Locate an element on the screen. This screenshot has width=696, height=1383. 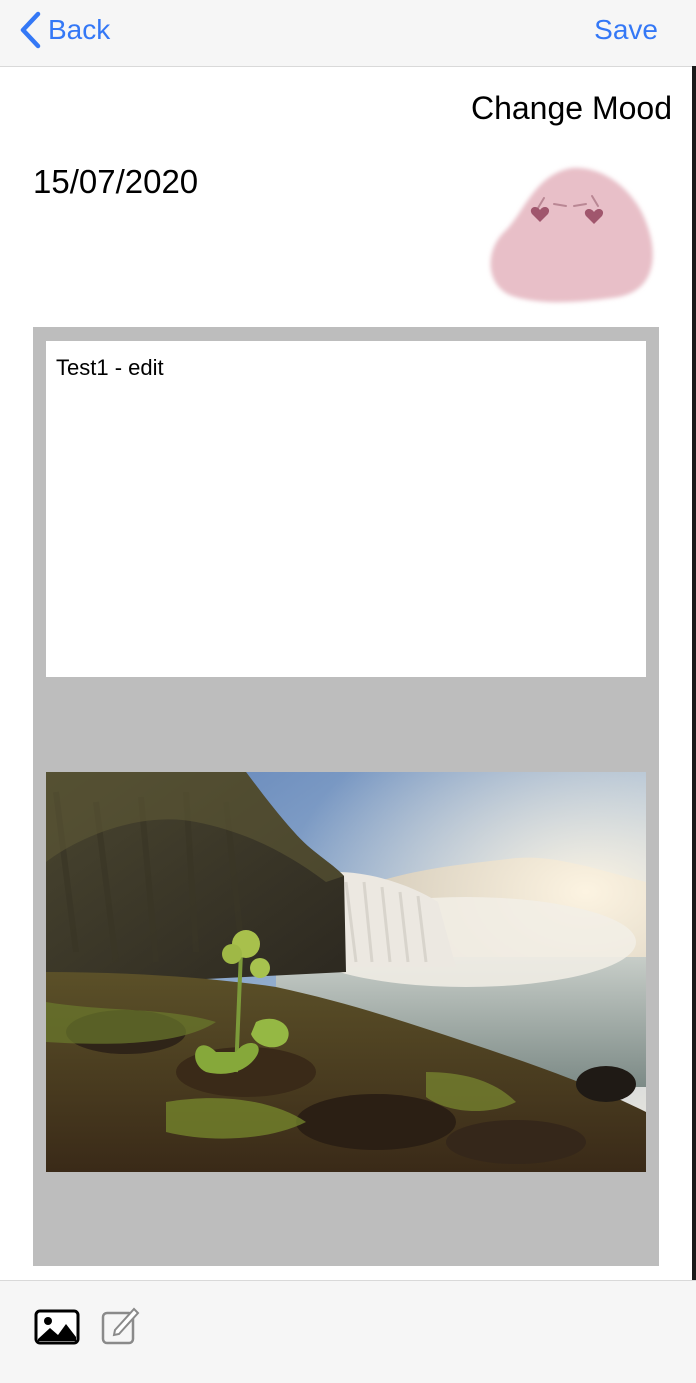
edit-icon is located at coordinates (120, 1326).